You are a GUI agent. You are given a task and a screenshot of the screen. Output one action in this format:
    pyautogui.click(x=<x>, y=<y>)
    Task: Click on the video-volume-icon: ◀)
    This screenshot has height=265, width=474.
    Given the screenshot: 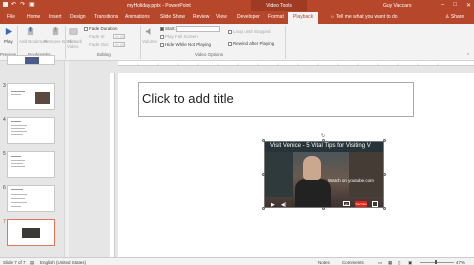 What is the action you would take?
    pyautogui.click(x=284, y=205)
    